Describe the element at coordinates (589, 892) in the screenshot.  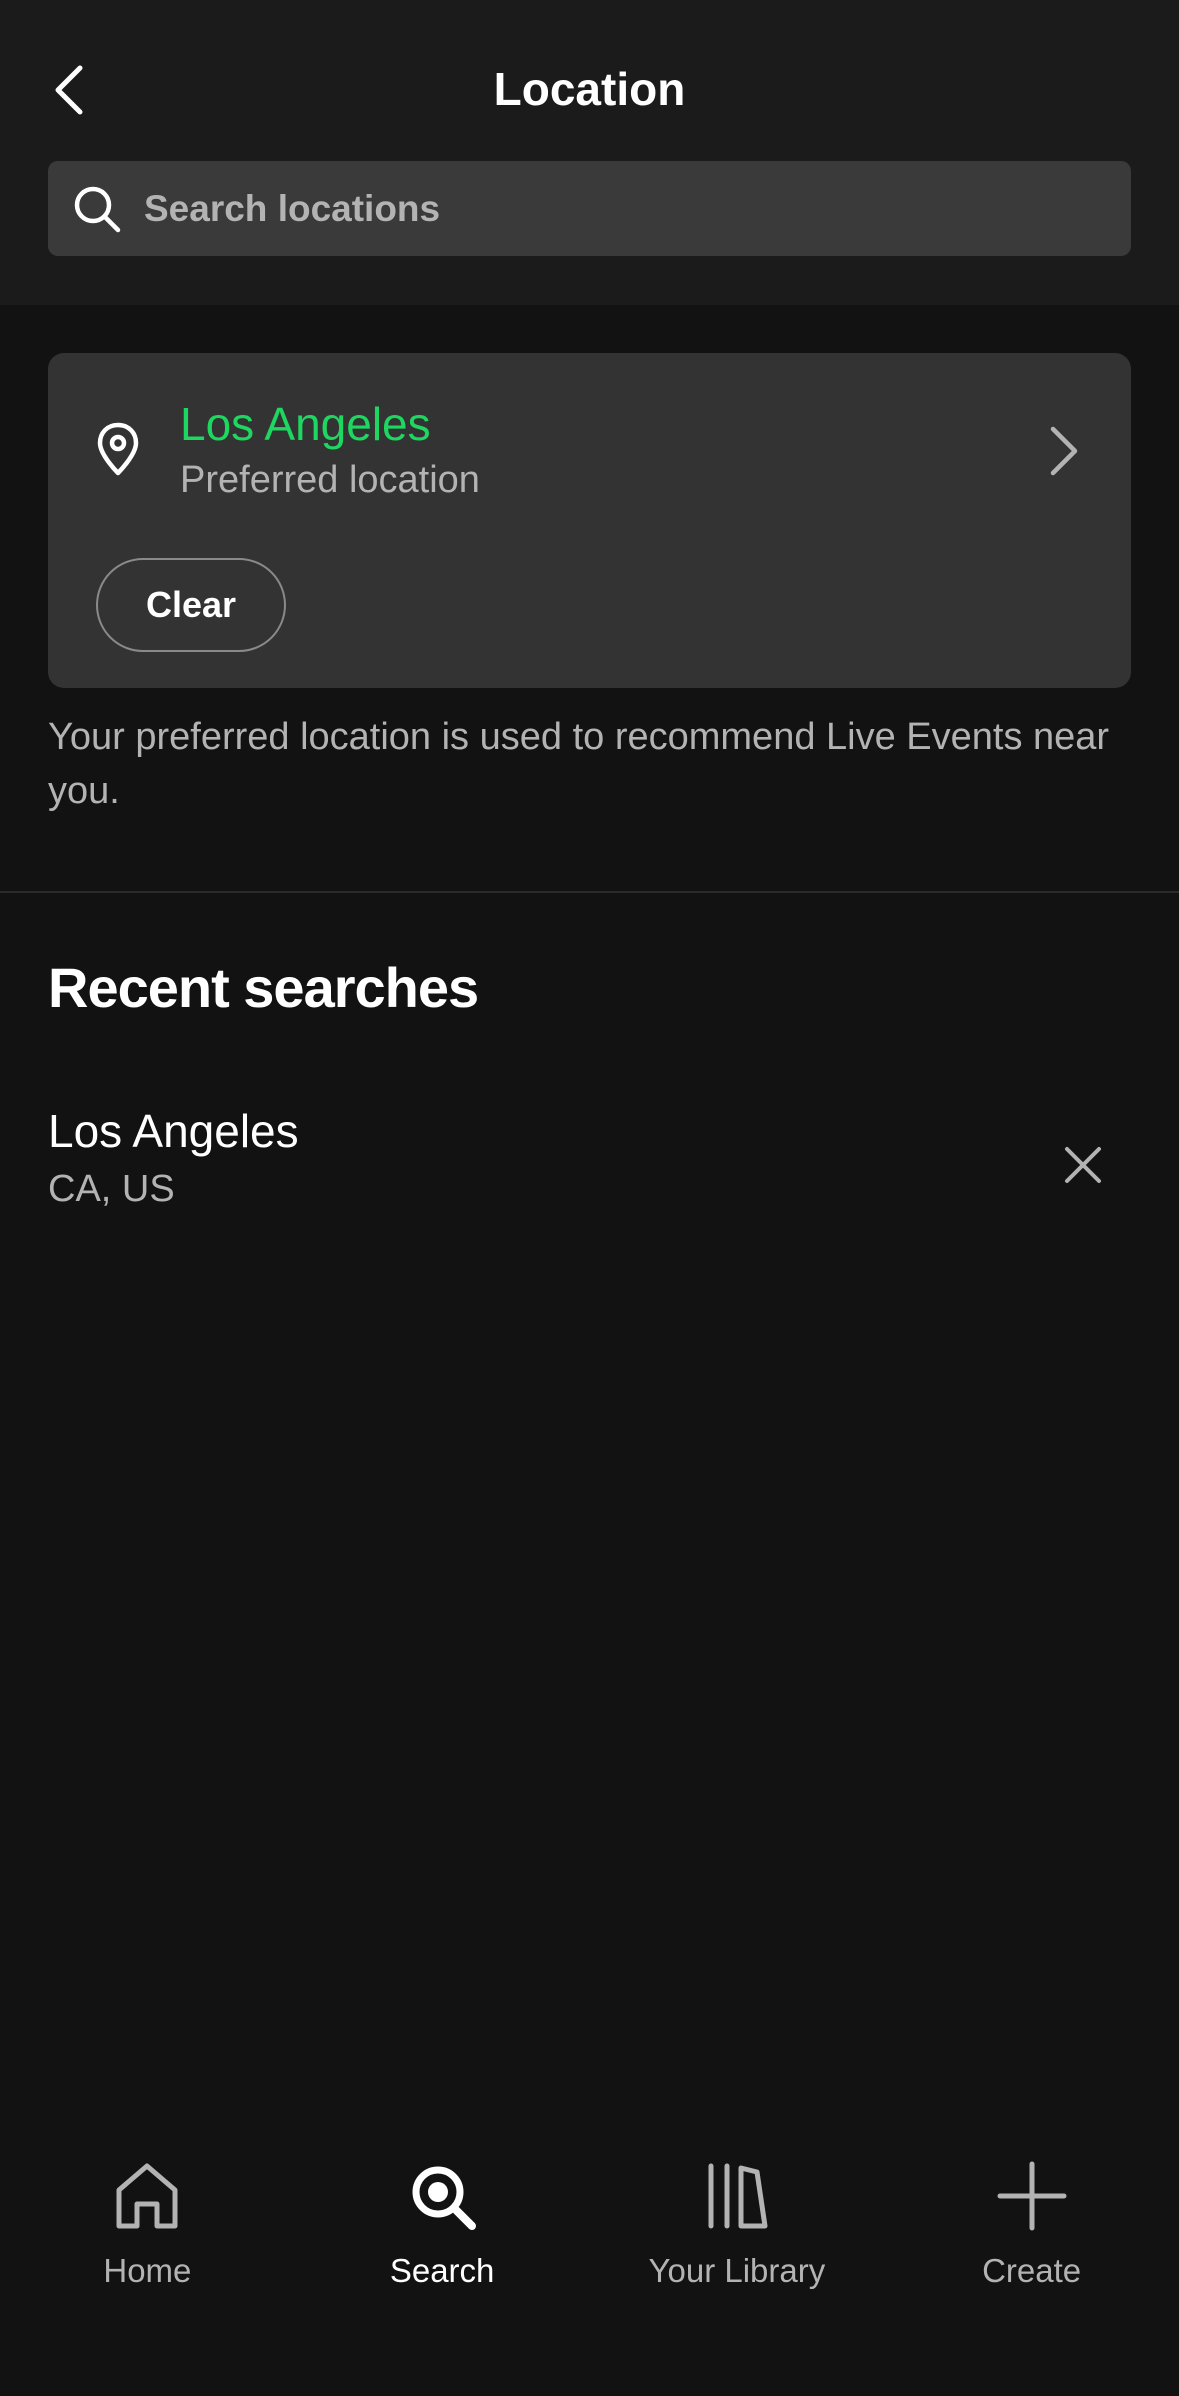
I see `divider` at that location.